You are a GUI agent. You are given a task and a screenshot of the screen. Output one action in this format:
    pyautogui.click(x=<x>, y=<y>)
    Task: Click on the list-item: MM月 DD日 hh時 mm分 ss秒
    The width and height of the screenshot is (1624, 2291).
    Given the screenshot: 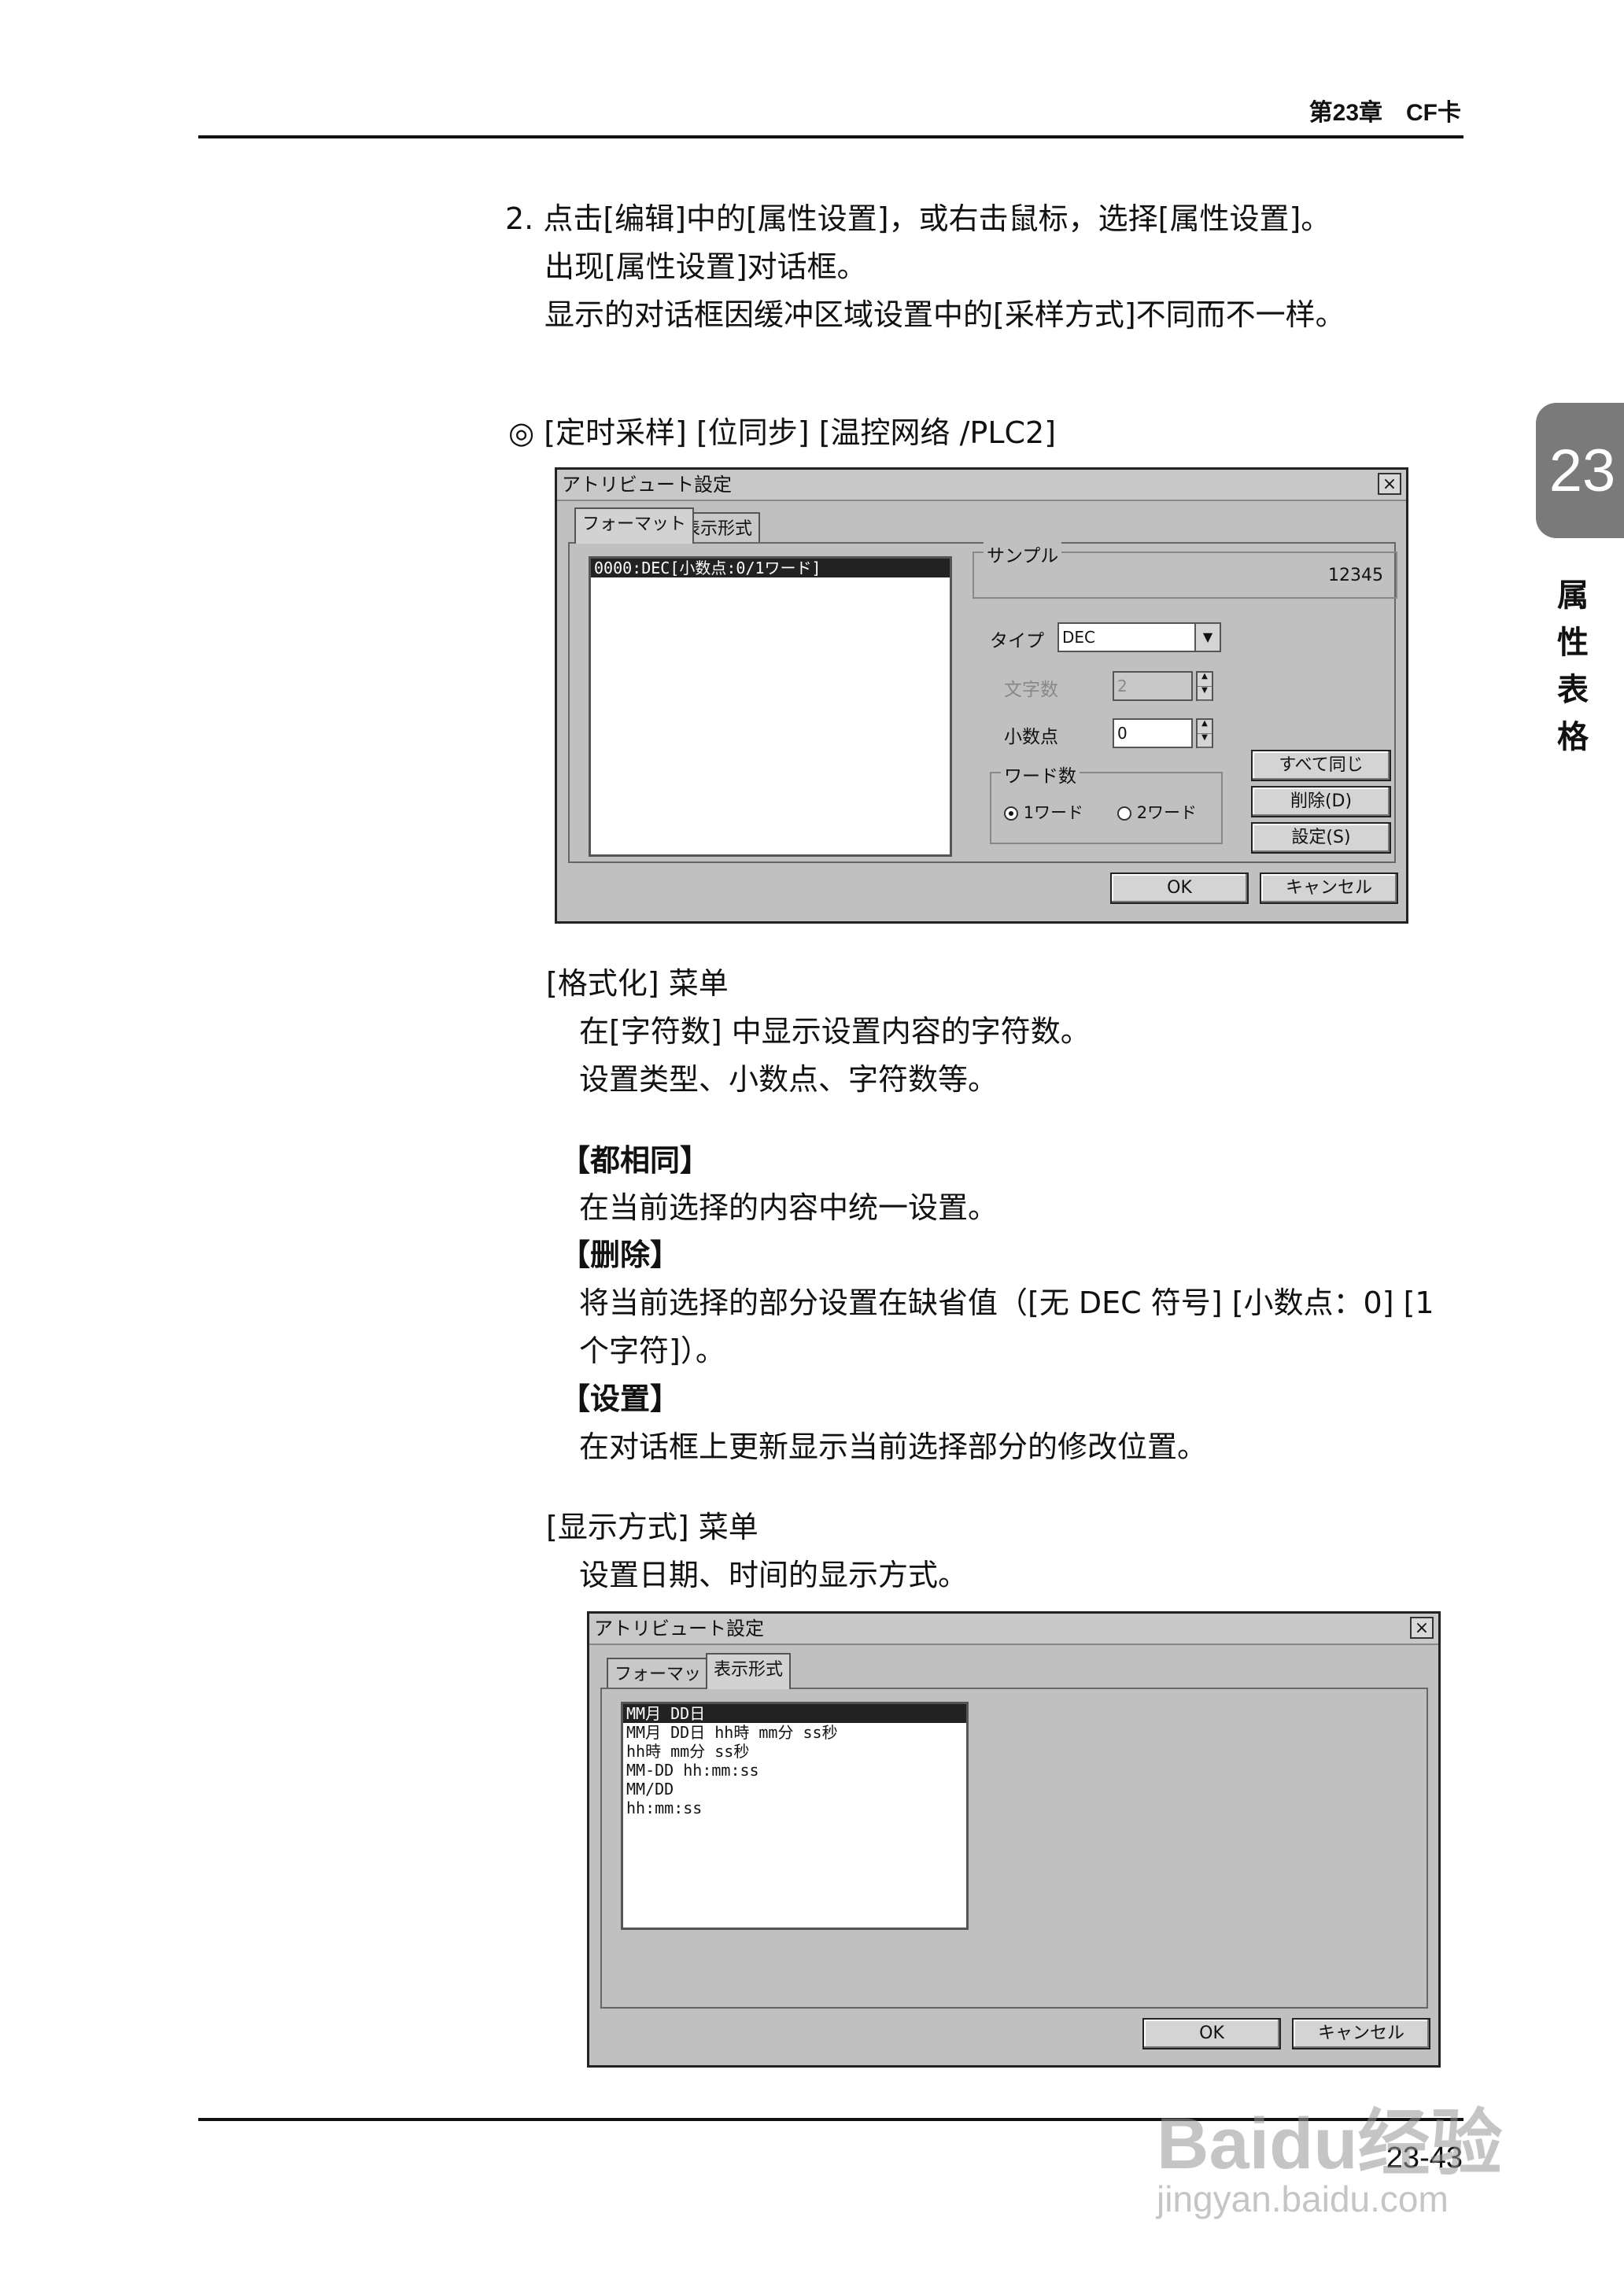 What is the action you would take?
    pyautogui.click(x=794, y=1732)
    